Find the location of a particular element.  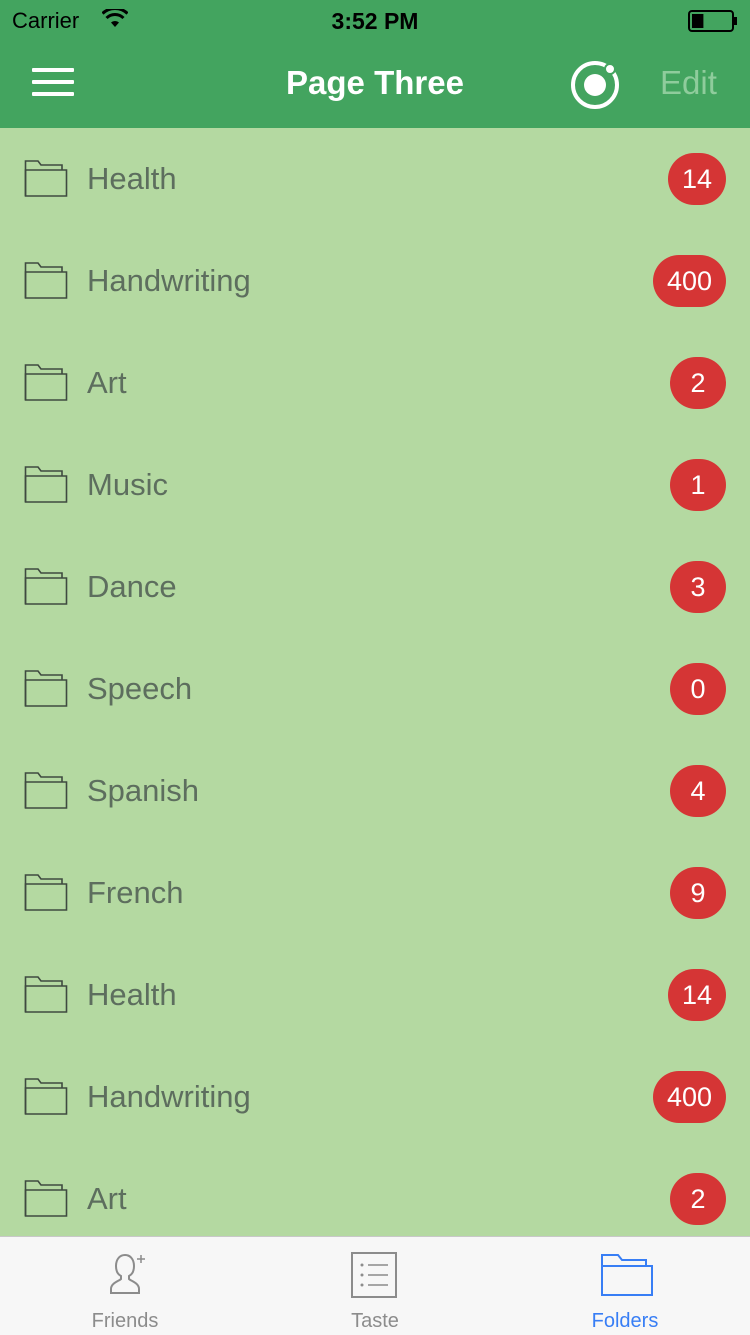

list-item: Music 1 is located at coordinates (375, 485).